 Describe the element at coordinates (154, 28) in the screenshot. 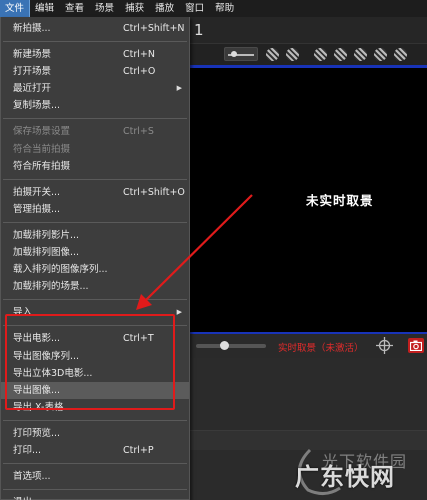

I see `menu-item-shortcut: Ctrl+Shift+N` at that location.